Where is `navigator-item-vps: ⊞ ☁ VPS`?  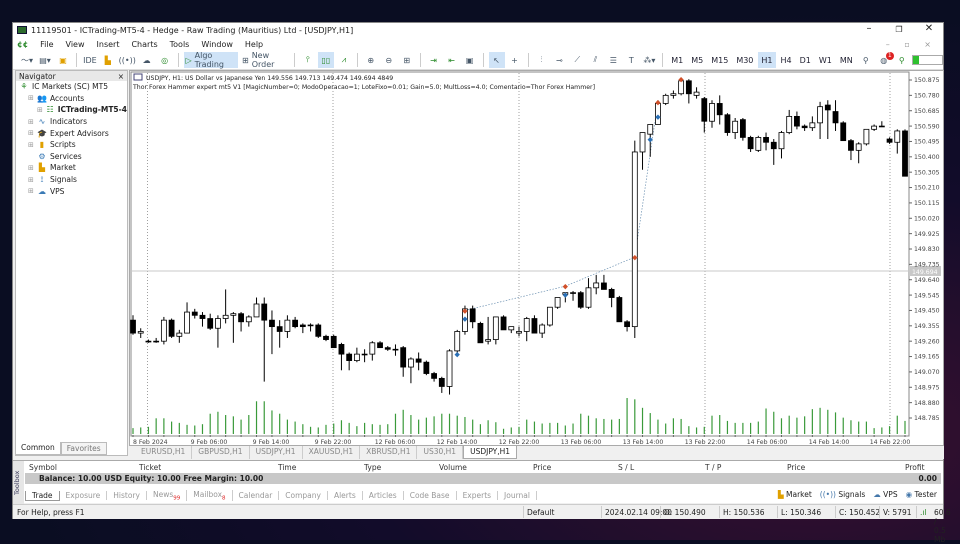
navigator-item-vps: ⊞ ☁ VPS is located at coordinates (71, 191).